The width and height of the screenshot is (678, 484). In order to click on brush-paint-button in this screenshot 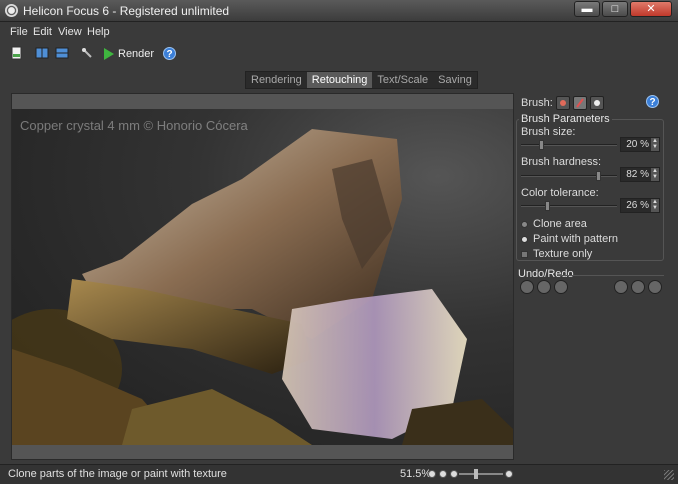, I will do `click(579, 103)`.